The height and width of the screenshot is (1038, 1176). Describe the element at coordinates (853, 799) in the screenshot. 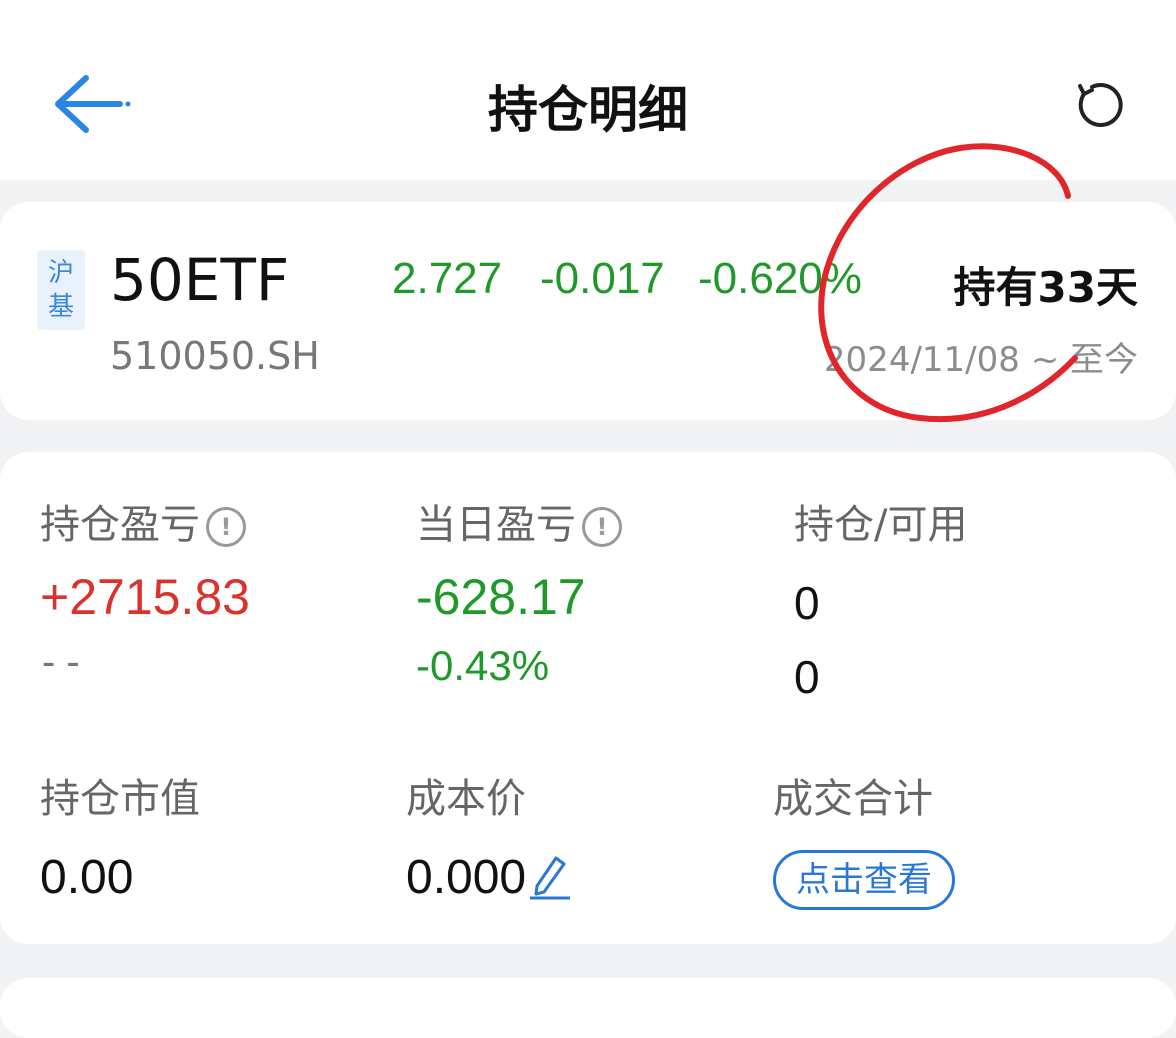

I see `trade-total-label: 成交合计` at that location.